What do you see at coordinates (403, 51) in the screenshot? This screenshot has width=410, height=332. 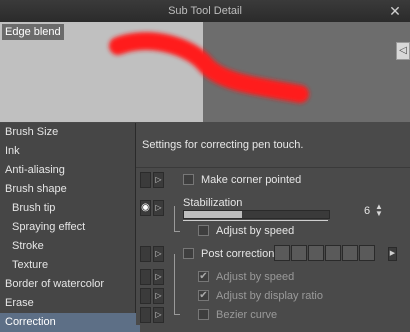 I see `preview-toggle-button: ◁` at bounding box center [403, 51].